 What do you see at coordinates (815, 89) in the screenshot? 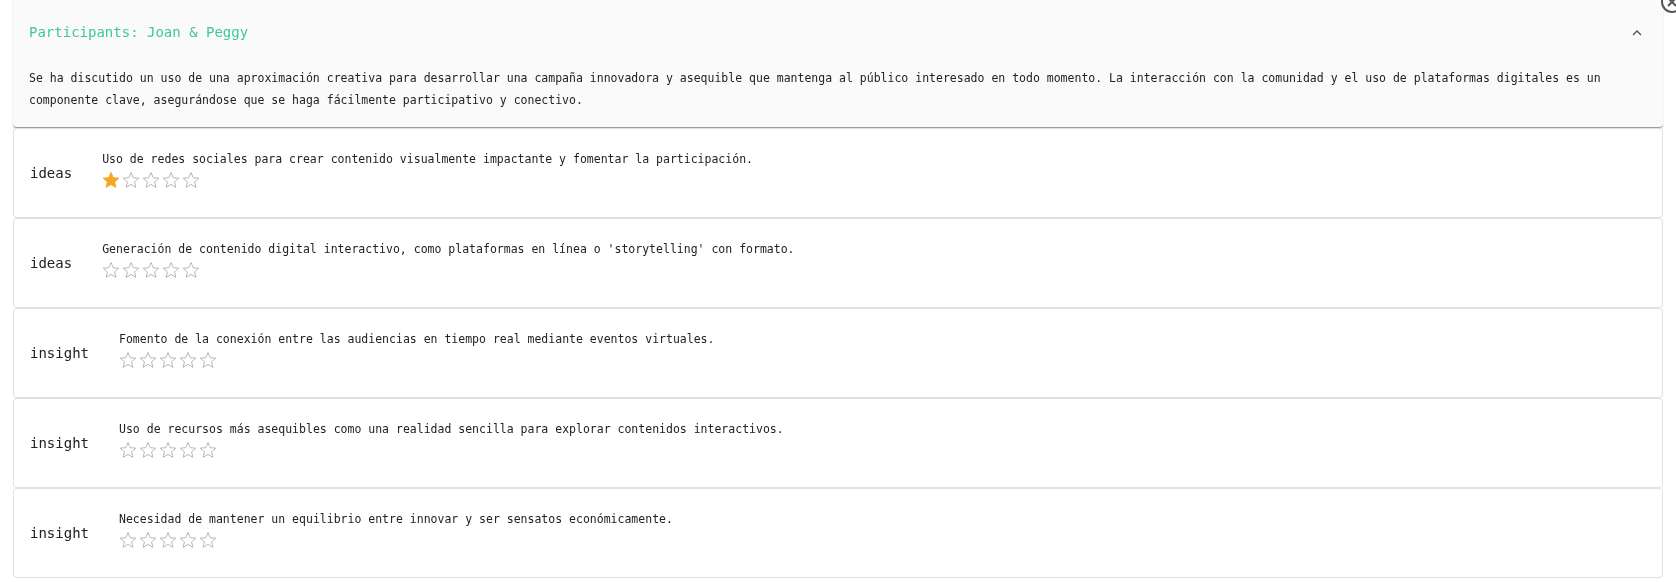
I see `summary-text: Se ha discutido un uso de una aproximación creativa para desarrollar una campaña innovadora y asequible que mantenga al público interesado en todo momento. La interacción con la comunidad y el uso de plataformas digitales es un componente clave, asegurándose que se haga fácilmente participativo y conectivo.` at bounding box center [815, 89].